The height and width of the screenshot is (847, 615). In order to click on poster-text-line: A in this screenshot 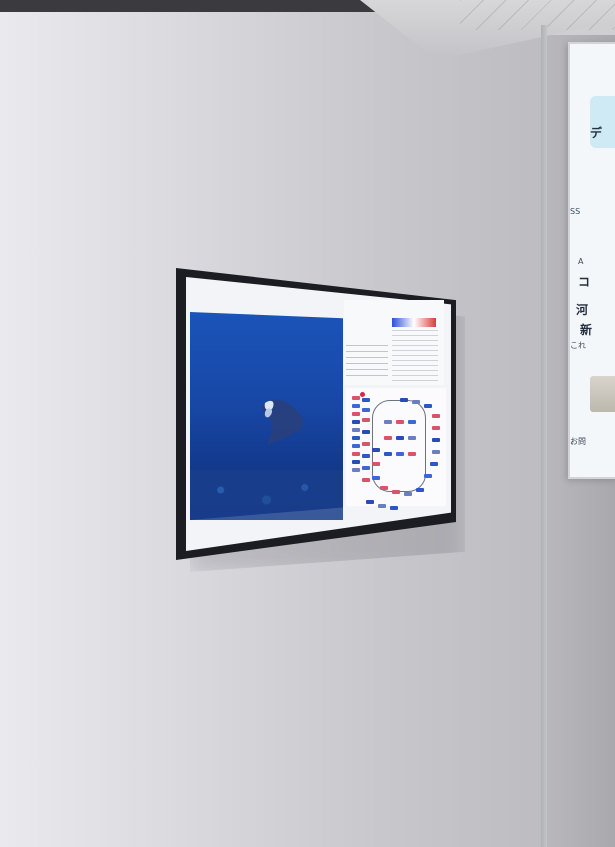, I will do `click(581, 261)`.